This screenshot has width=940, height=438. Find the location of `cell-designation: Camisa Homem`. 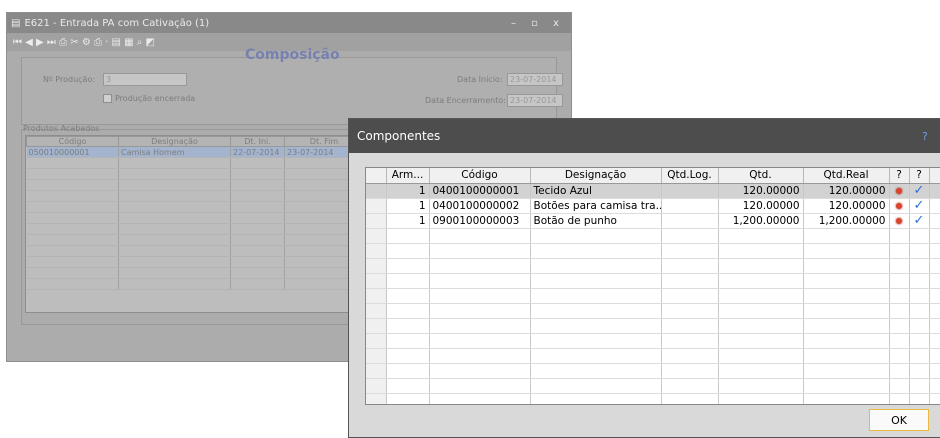

cell-designation: Camisa Homem is located at coordinates (175, 152).